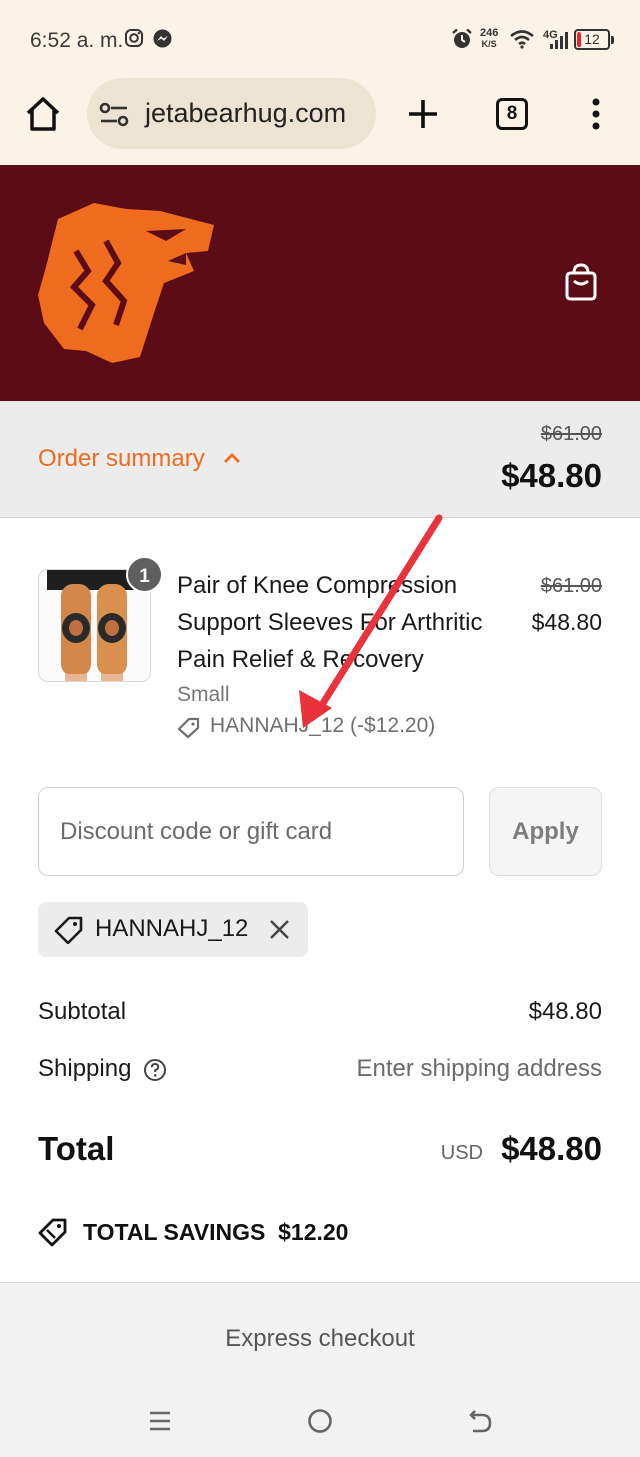  Describe the element at coordinates (85, 1068) in the screenshot. I see `shipping-label: Shipping` at that location.